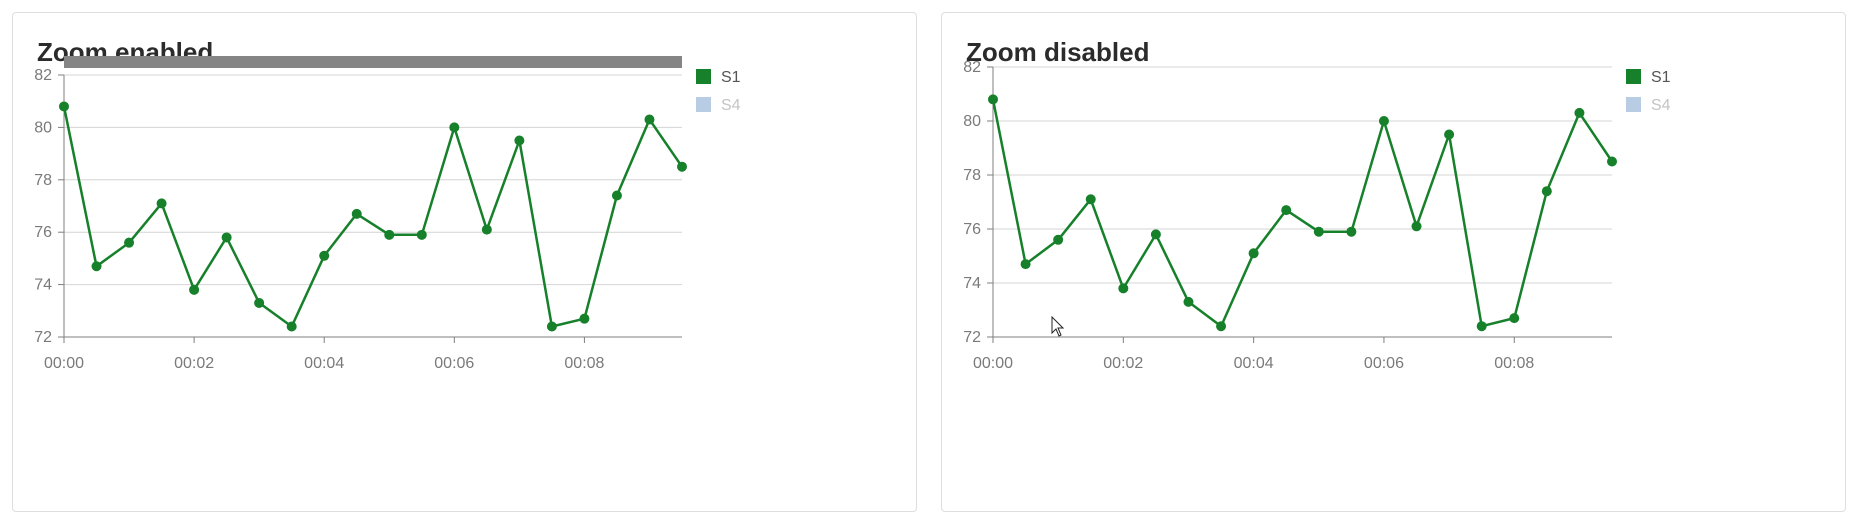 This screenshot has height=525, width=1857. I want to click on mouse-pointer-icon, so click(1058, 326).